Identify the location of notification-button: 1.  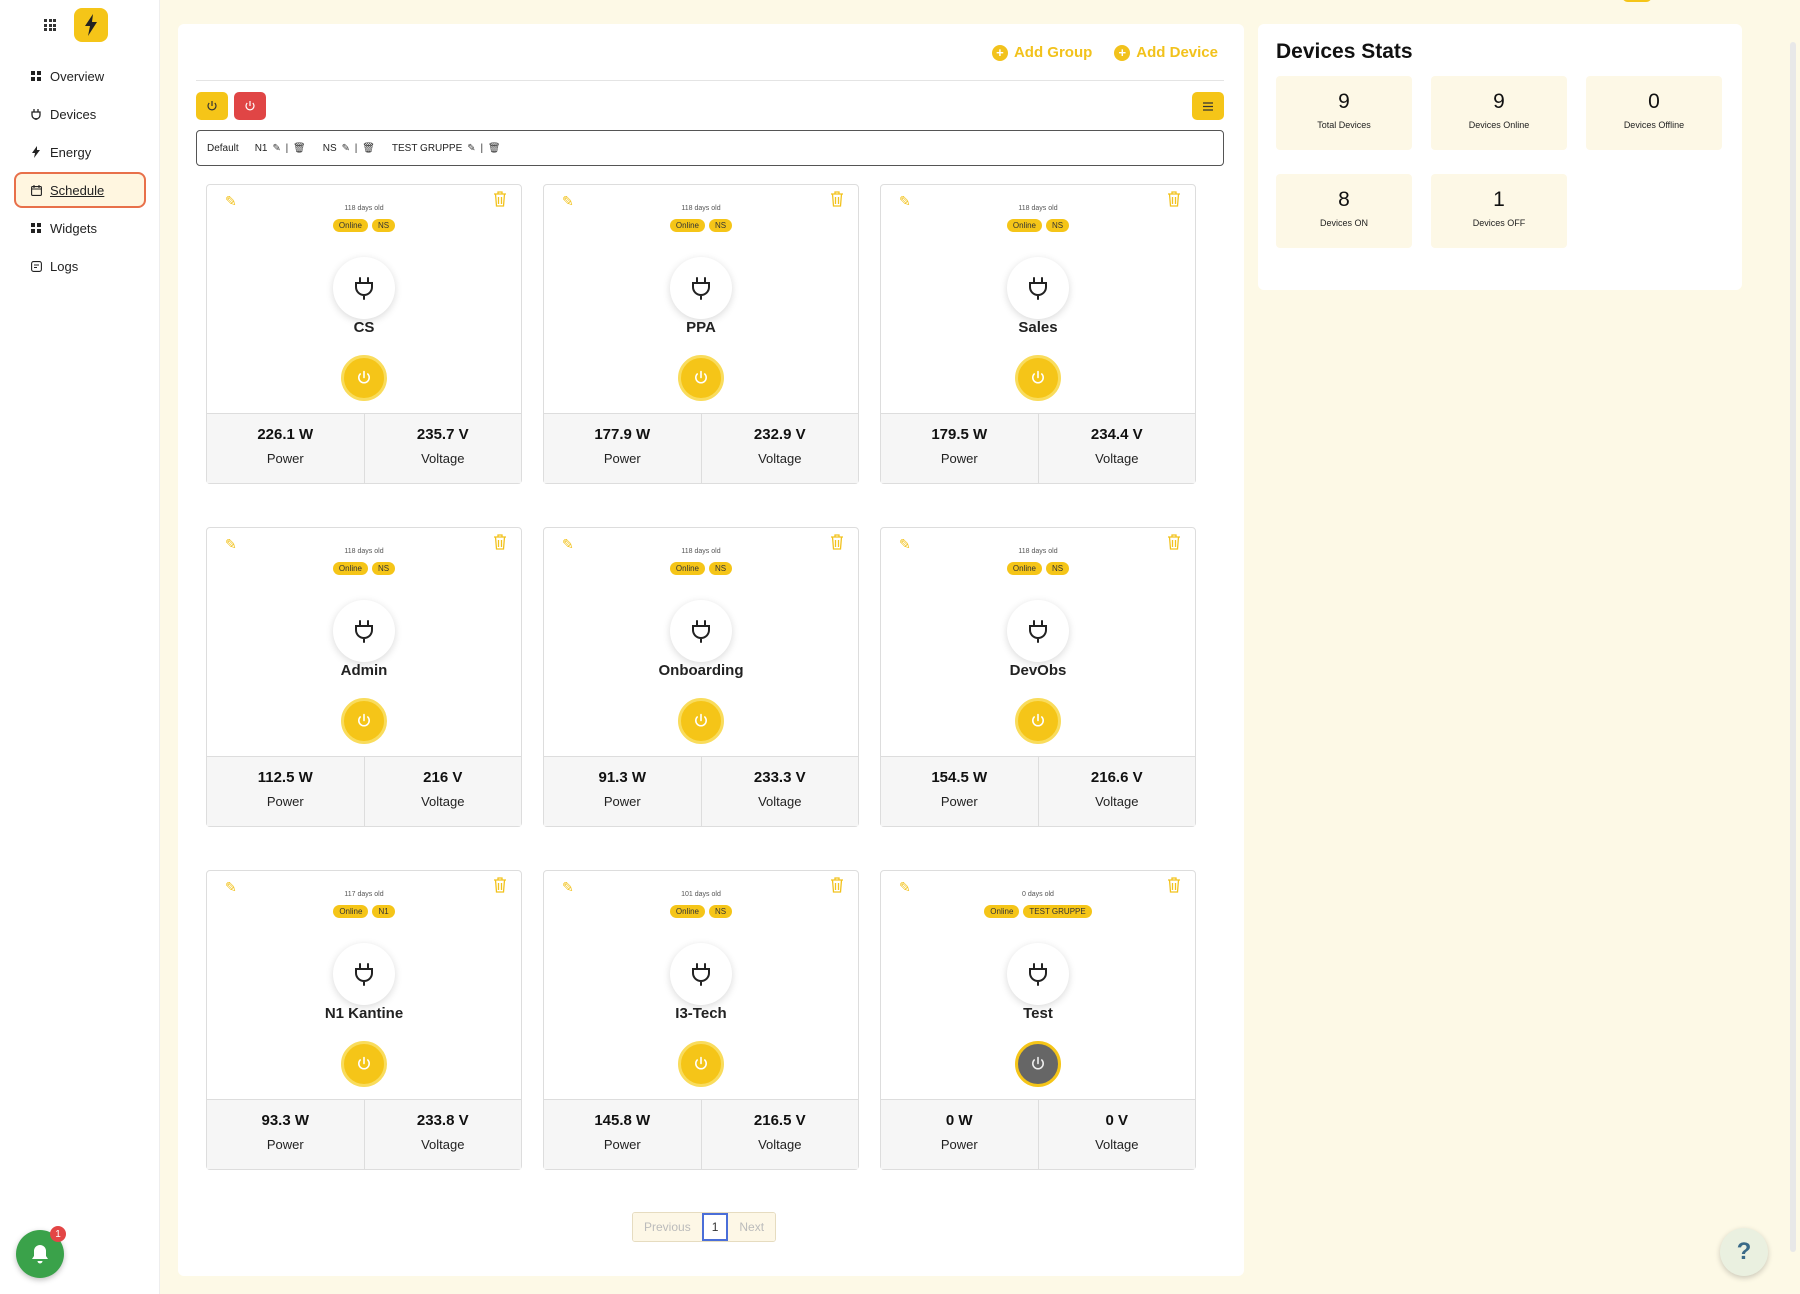
(41, 1252).